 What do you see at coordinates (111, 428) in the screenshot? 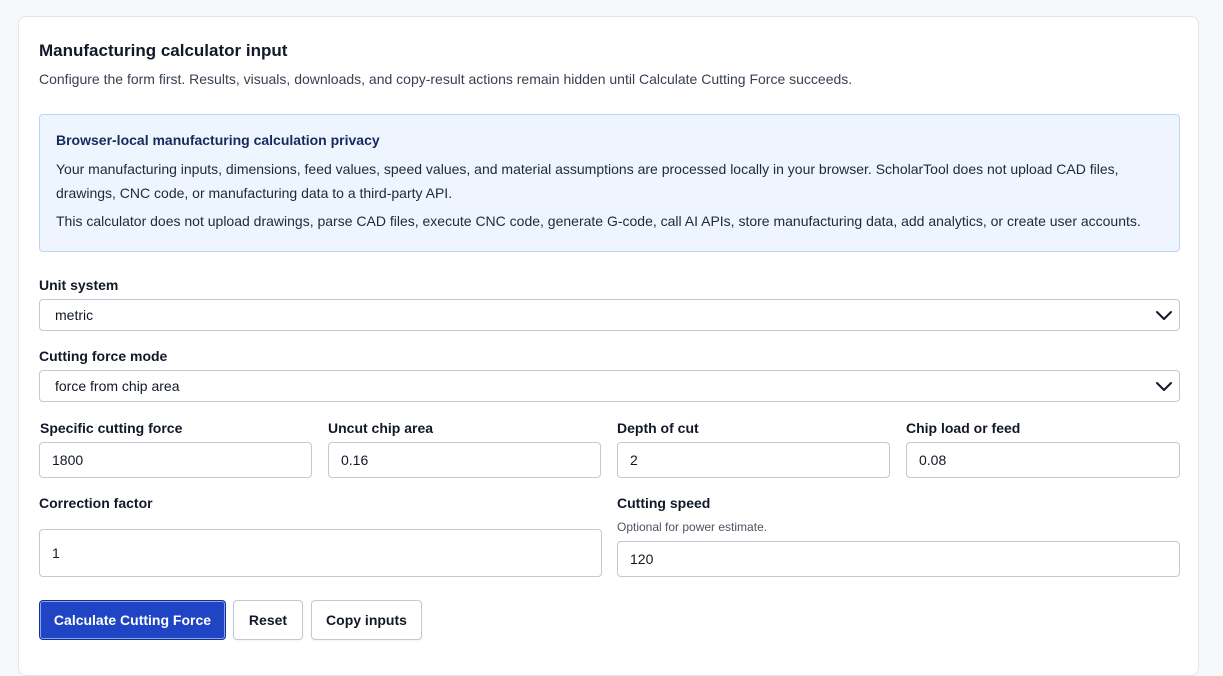
I see `specific-cutting-force-label: Specific cutting force` at bounding box center [111, 428].